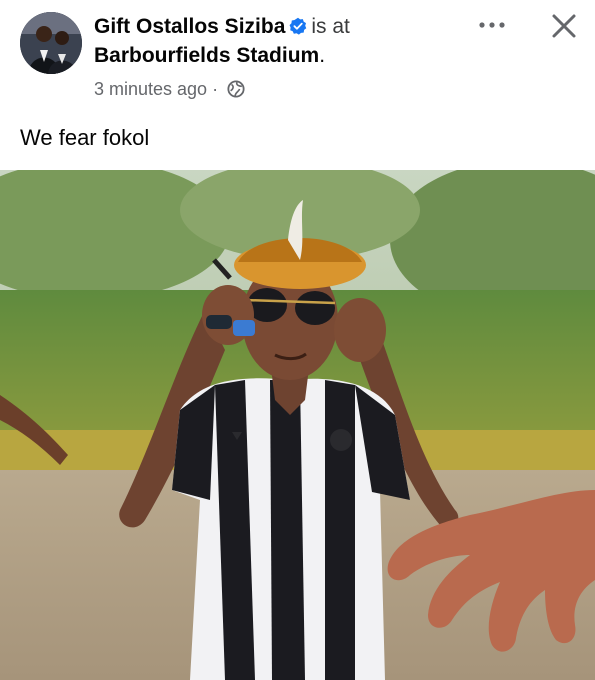 This screenshot has height=680, width=595. What do you see at coordinates (330, 26) in the screenshot?
I see `checkin-prefix: is at` at bounding box center [330, 26].